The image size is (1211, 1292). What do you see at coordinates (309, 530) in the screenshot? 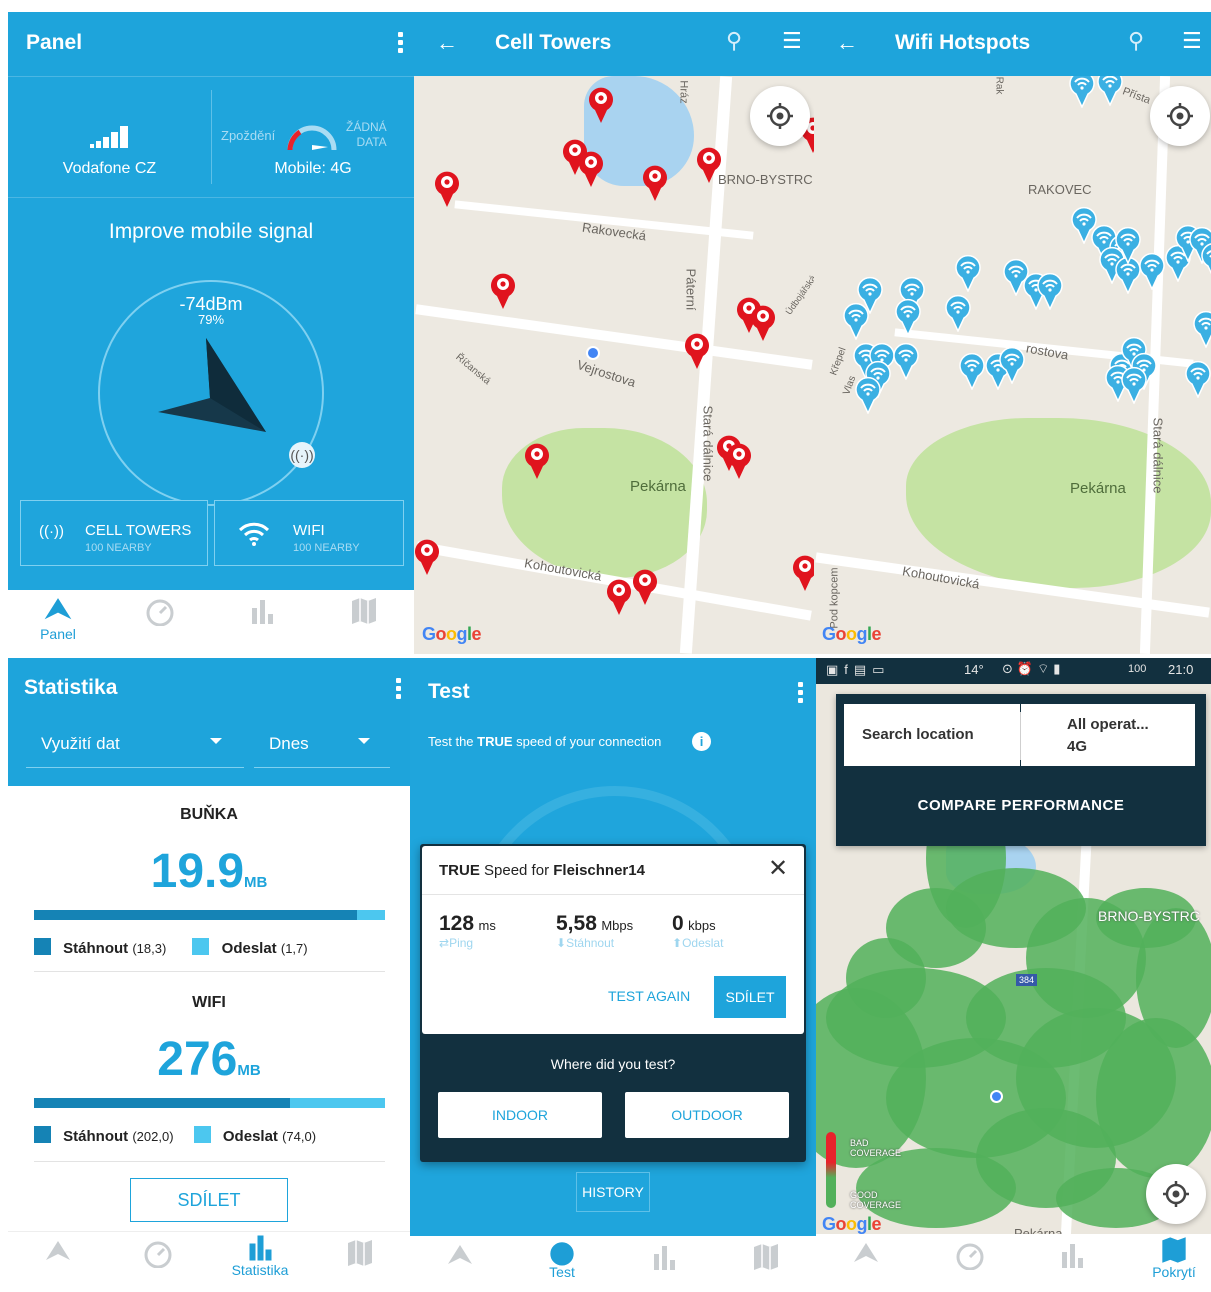
I see `wifi-label: WIFI` at bounding box center [309, 530].